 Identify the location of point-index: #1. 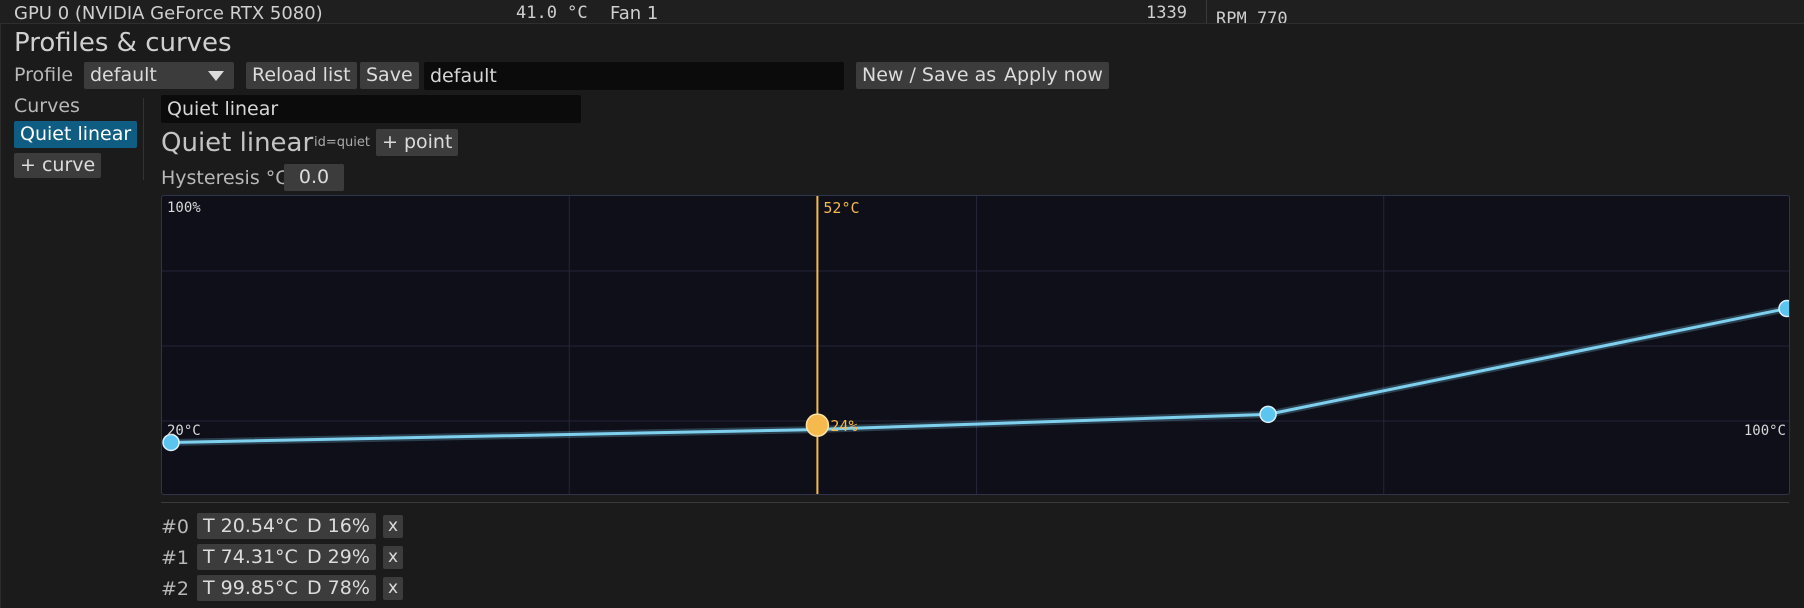
(175, 558).